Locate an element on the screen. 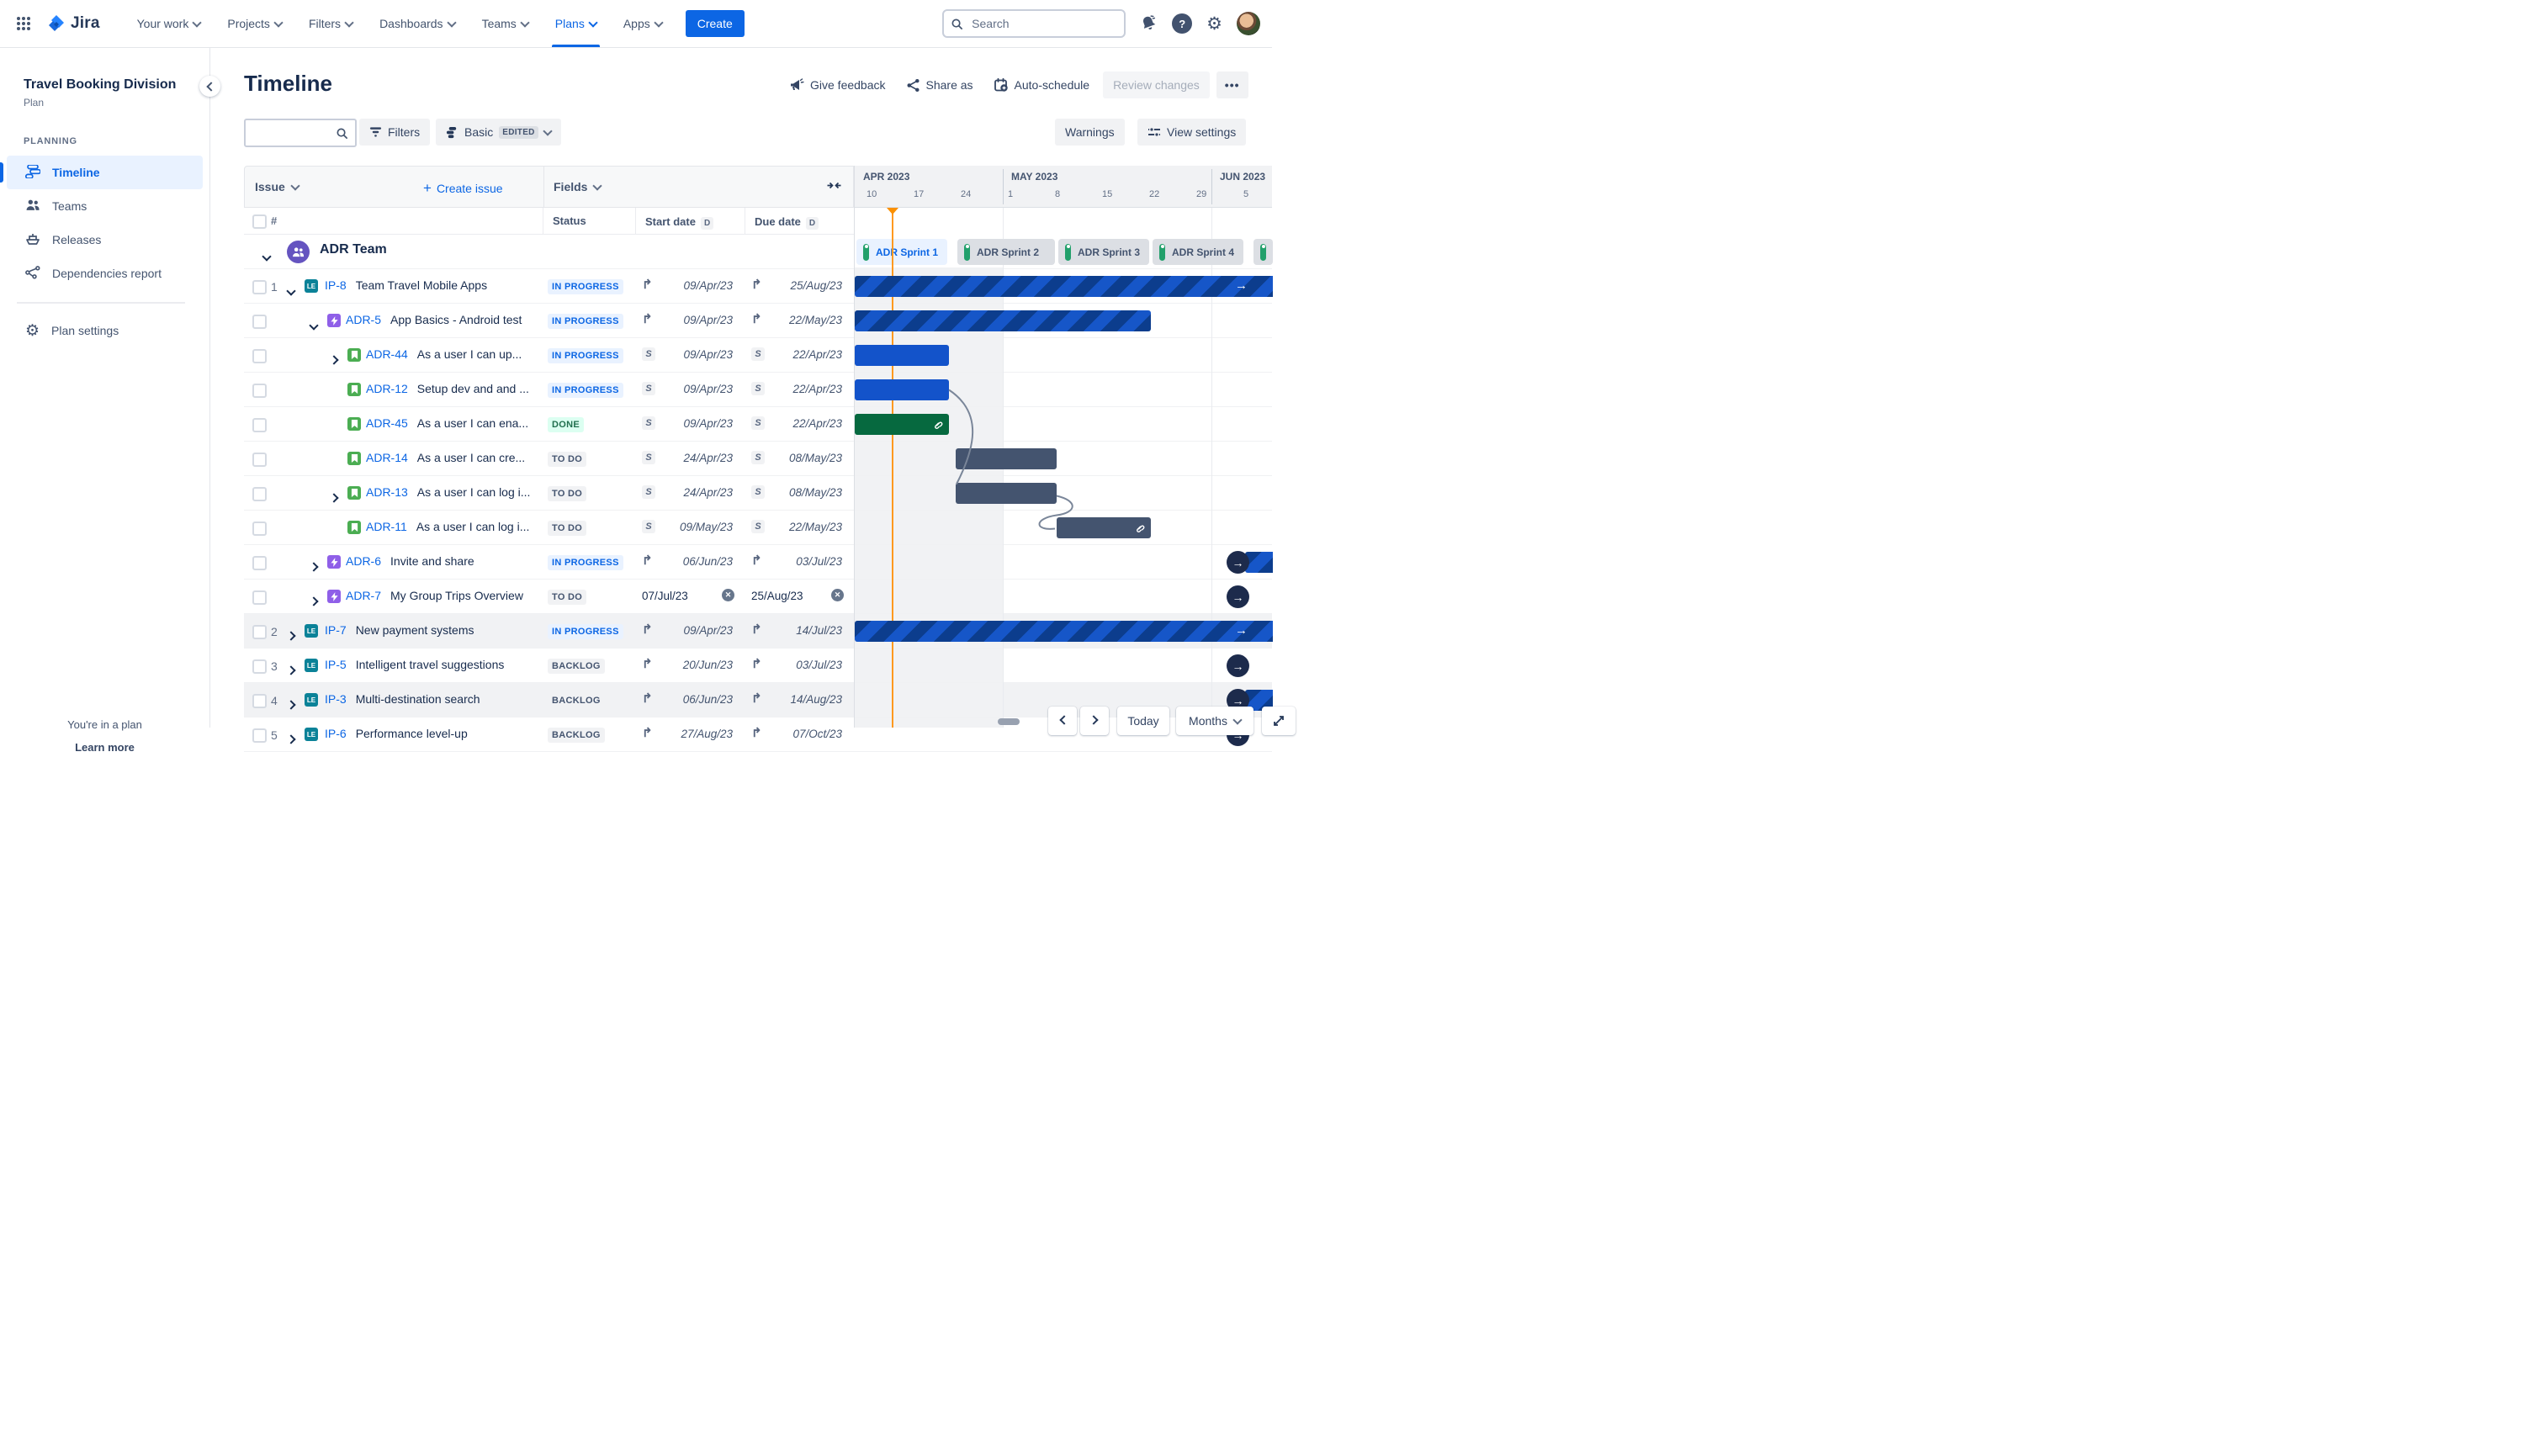  sidebar-collapse-button is located at coordinates (209, 86).